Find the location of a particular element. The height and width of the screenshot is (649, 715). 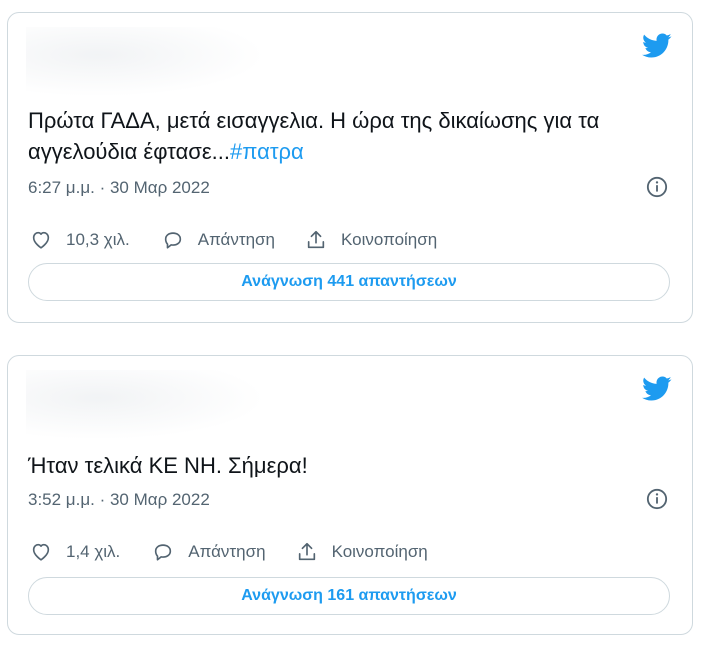

like-button: 1,4 χιλ. is located at coordinates (75, 552).